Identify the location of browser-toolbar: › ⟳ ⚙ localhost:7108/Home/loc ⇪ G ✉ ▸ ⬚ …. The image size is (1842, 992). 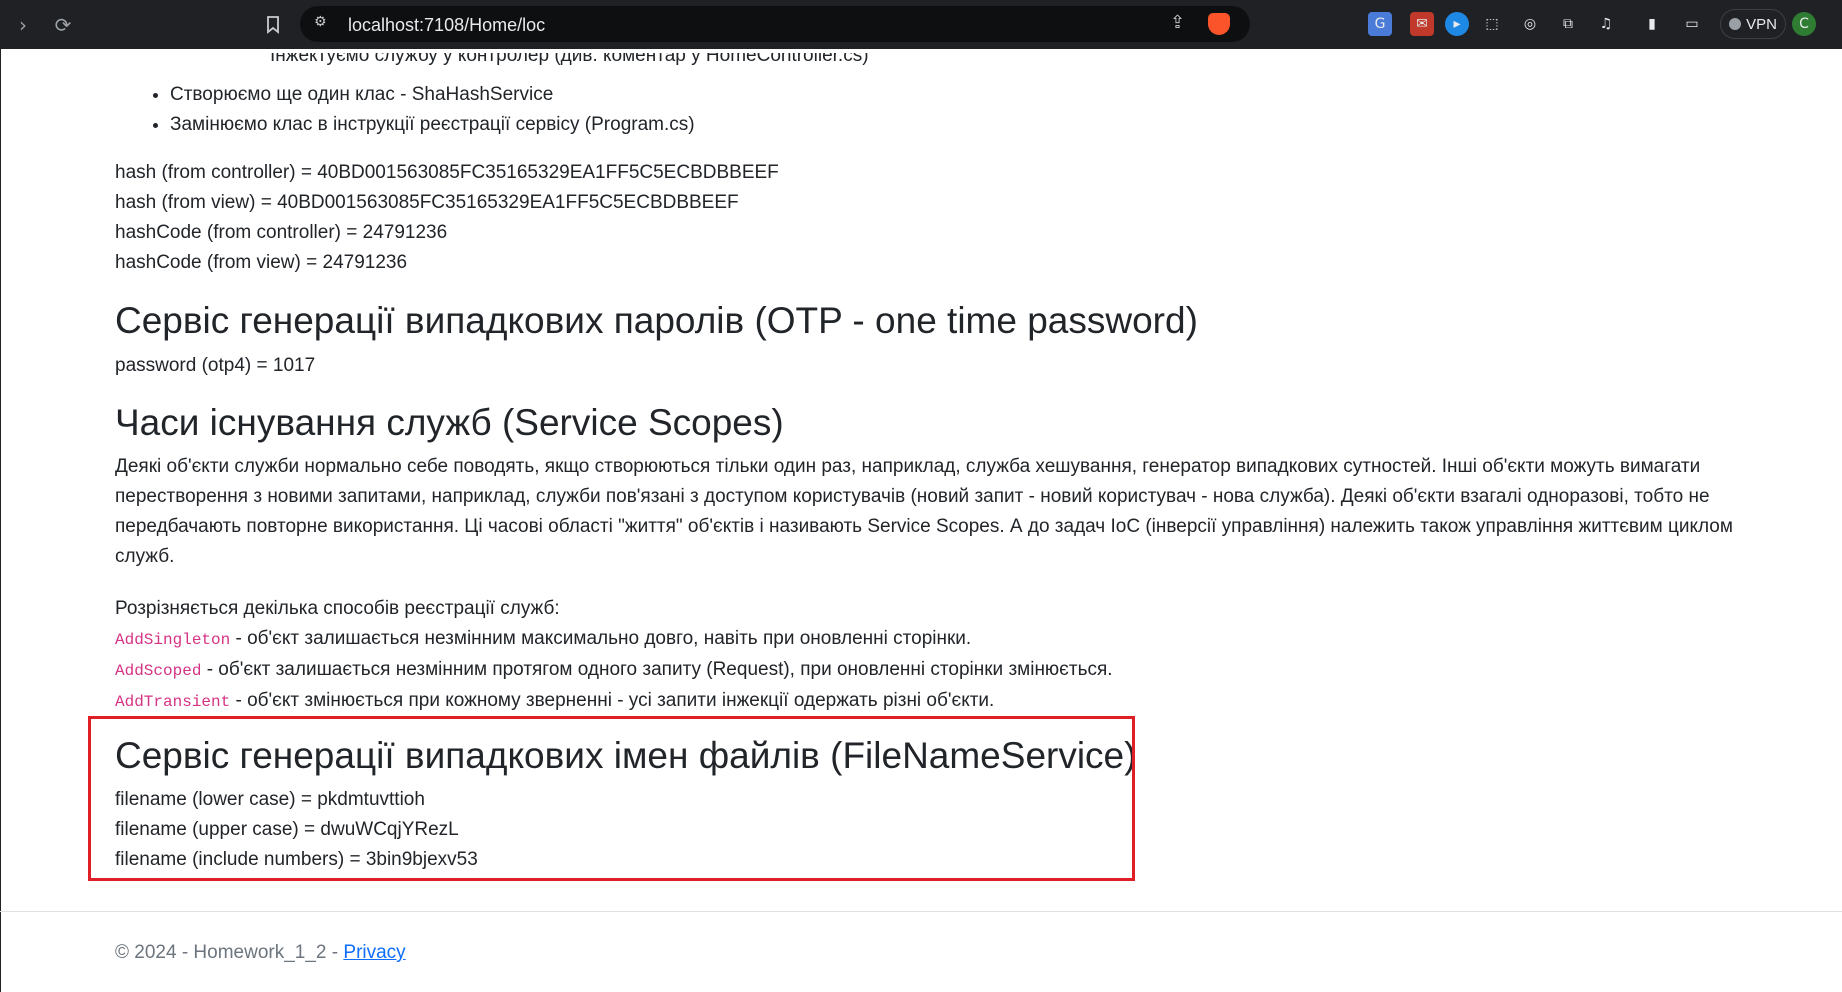
(921, 24).